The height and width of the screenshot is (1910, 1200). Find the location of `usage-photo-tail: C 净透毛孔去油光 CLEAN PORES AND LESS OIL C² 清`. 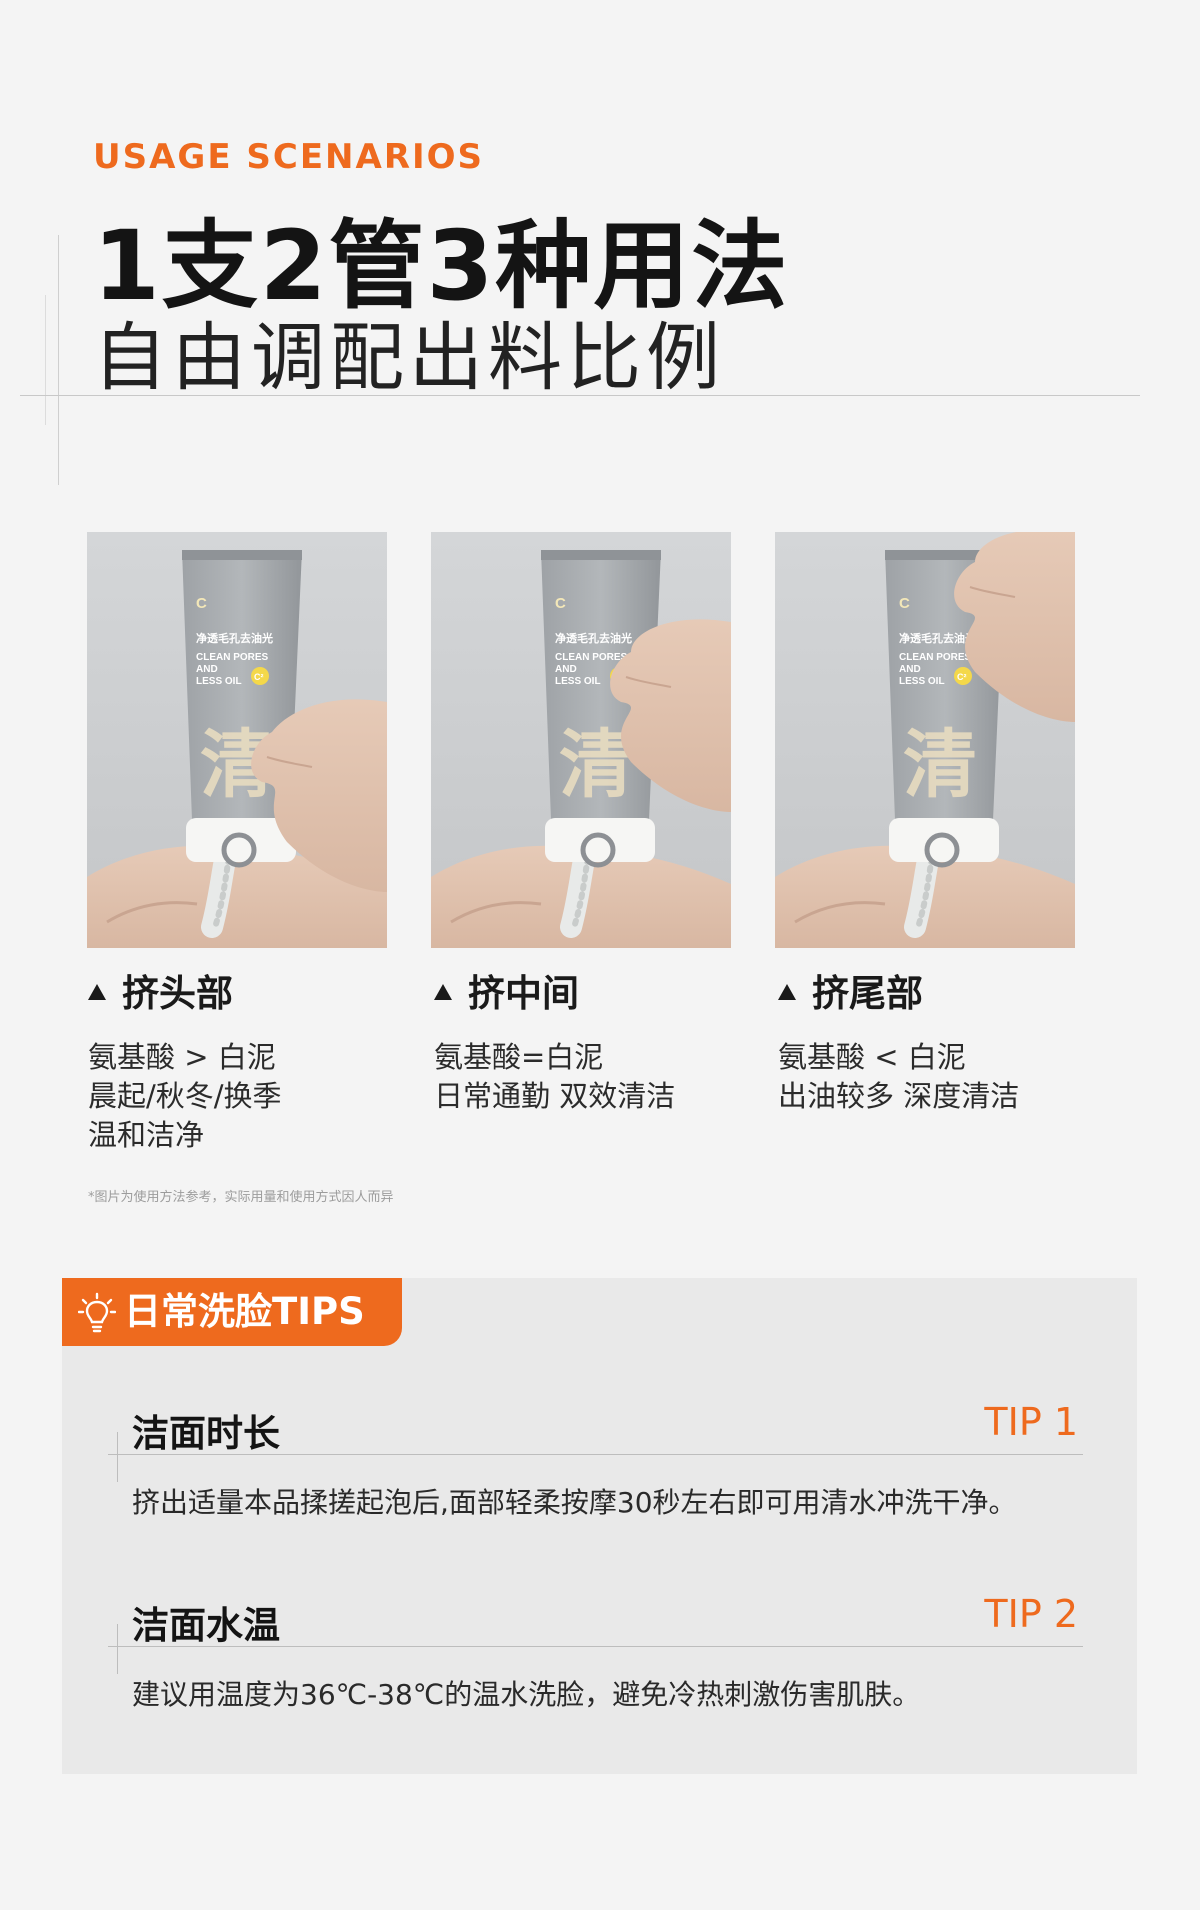

usage-photo-tail: C 净透毛孔去油光 CLEAN PORES AND LESS OIL C² 清 is located at coordinates (925, 740).